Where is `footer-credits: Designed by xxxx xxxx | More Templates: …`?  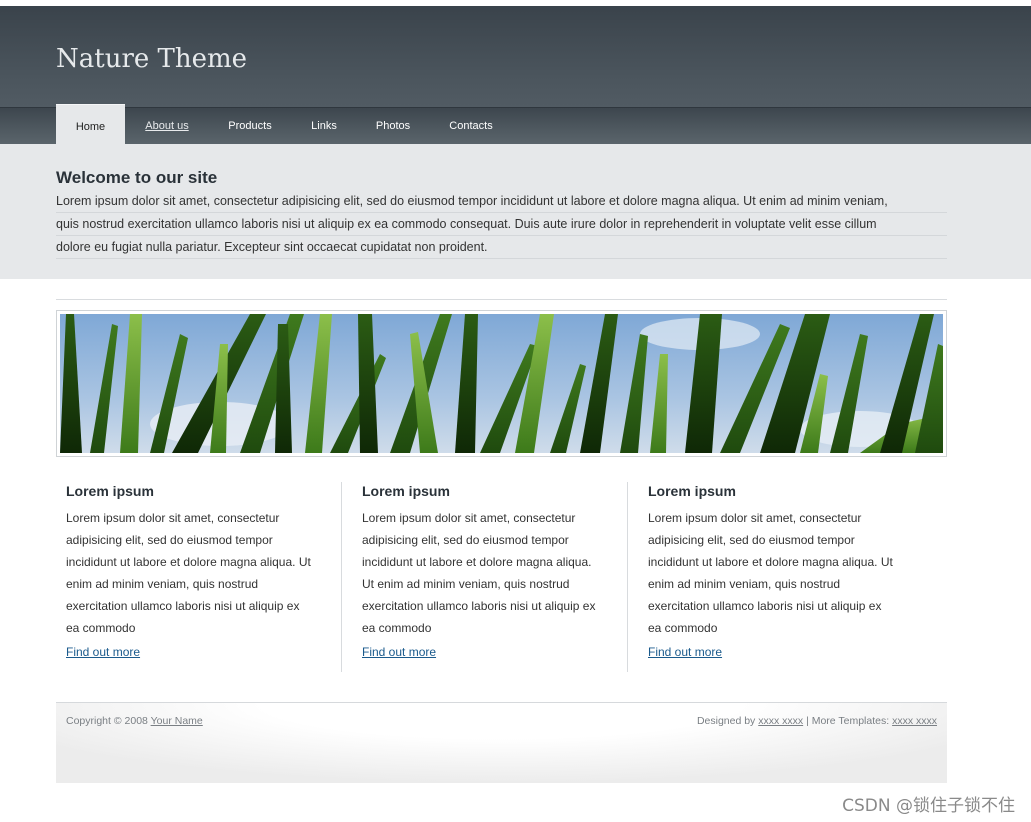
footer-credits: Designed by xxxx xxxx | More Templates: … is located at coordinates (817, 721).